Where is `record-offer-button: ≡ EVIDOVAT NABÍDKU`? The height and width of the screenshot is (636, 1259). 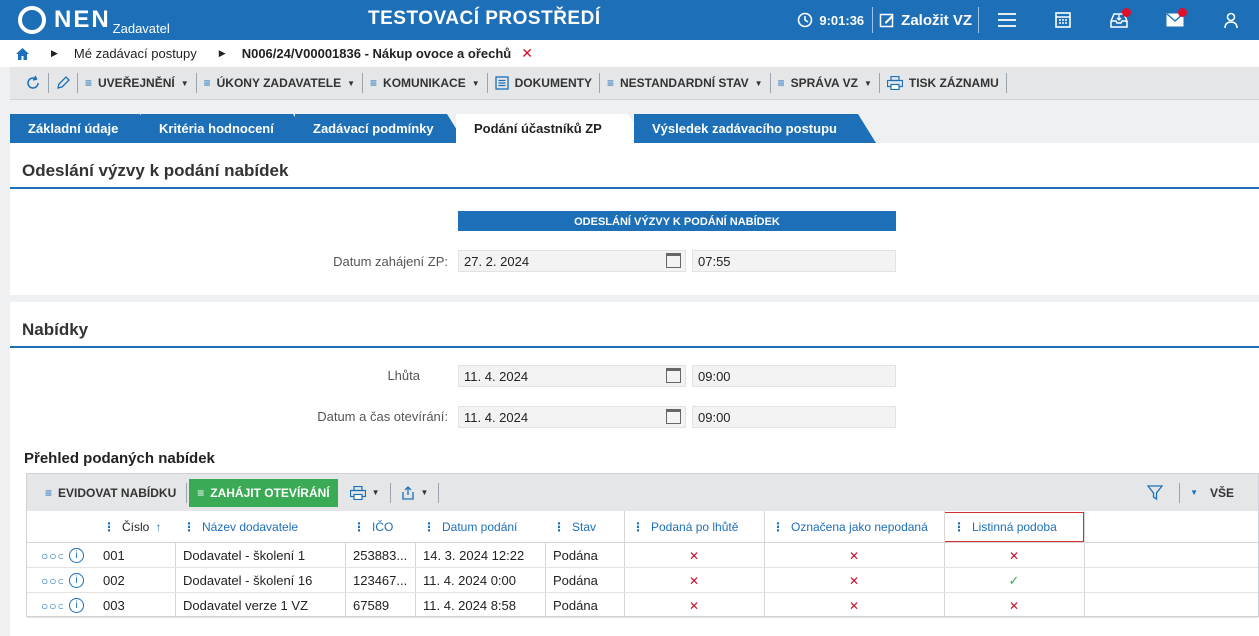
record-offer-button: ≡ EVIDOVAT NABÍDKU is located at coordinates (110, 493).